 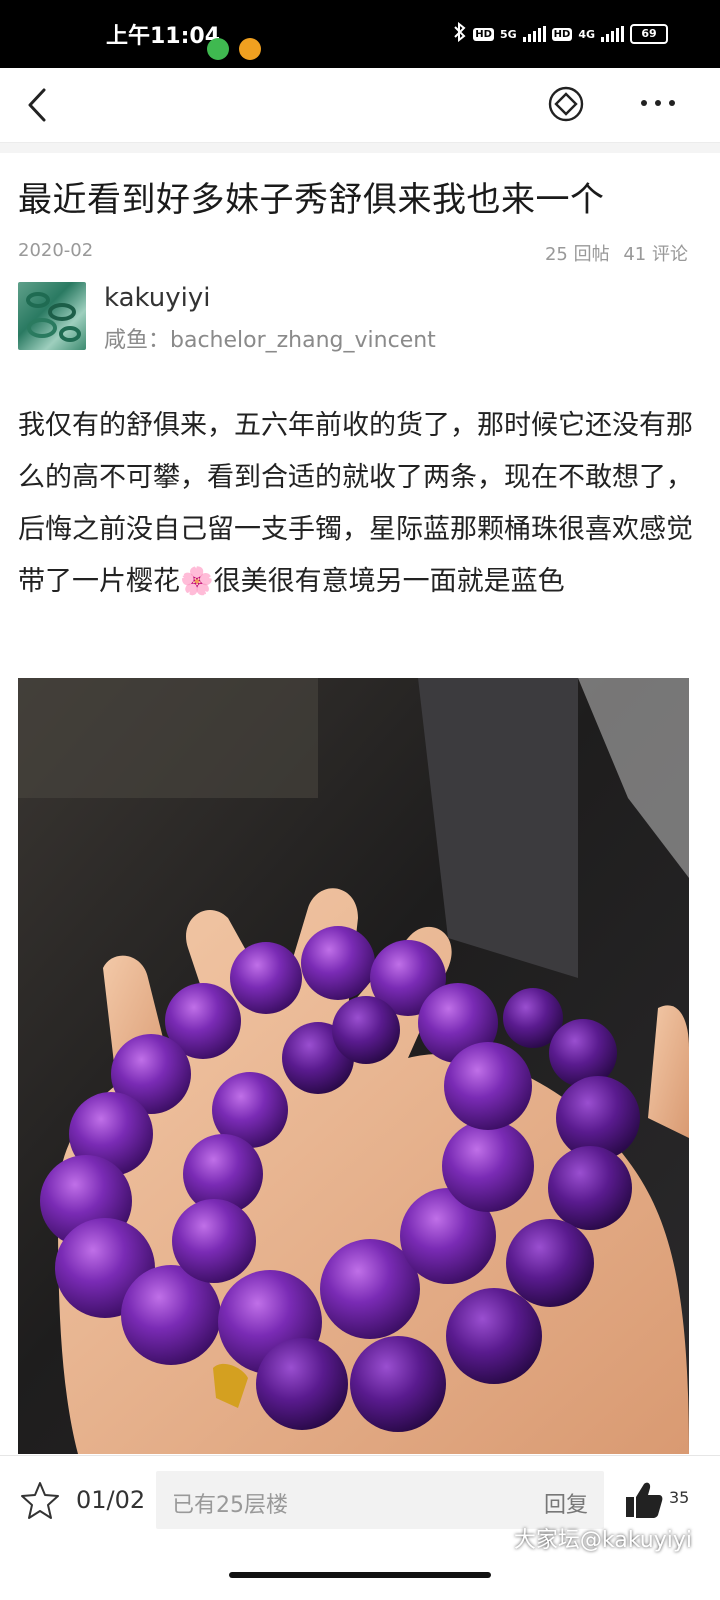 What do you see at coordinates (483, 34) in the screenshot?
I see `hd-badge: HD` at bounding box center [483, 34].